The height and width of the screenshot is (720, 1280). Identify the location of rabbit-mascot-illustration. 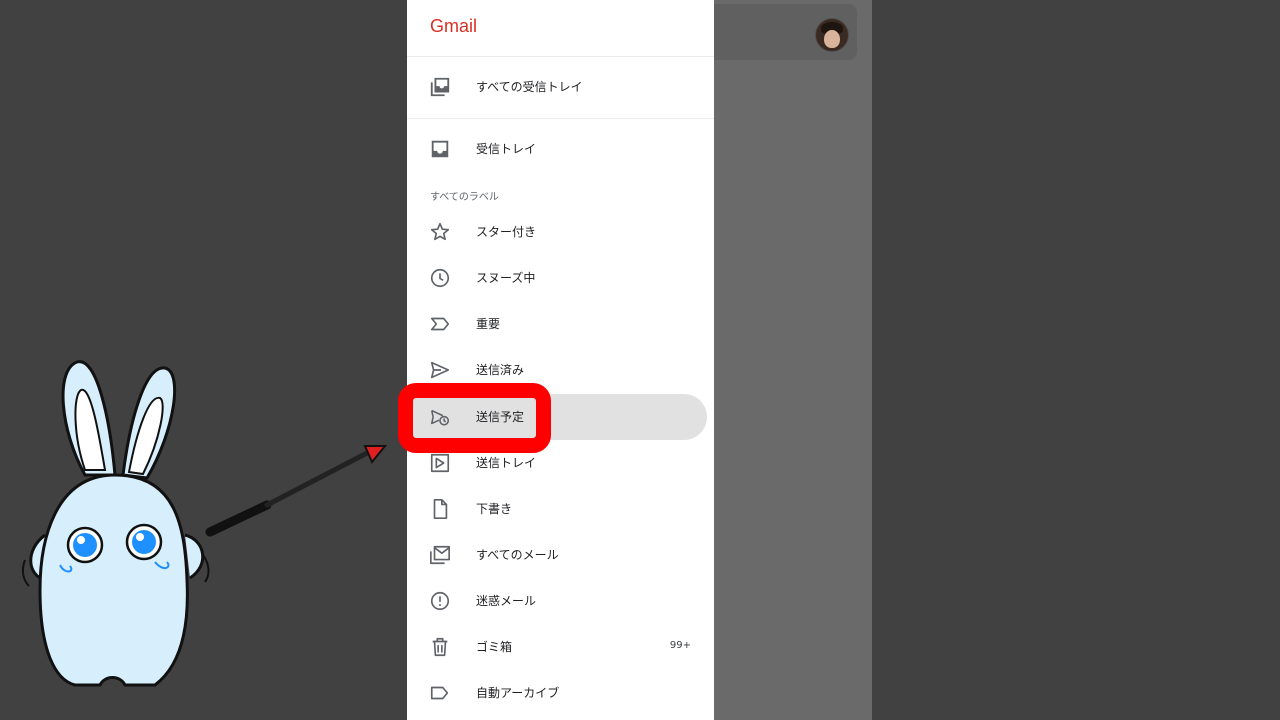
(204, 523).